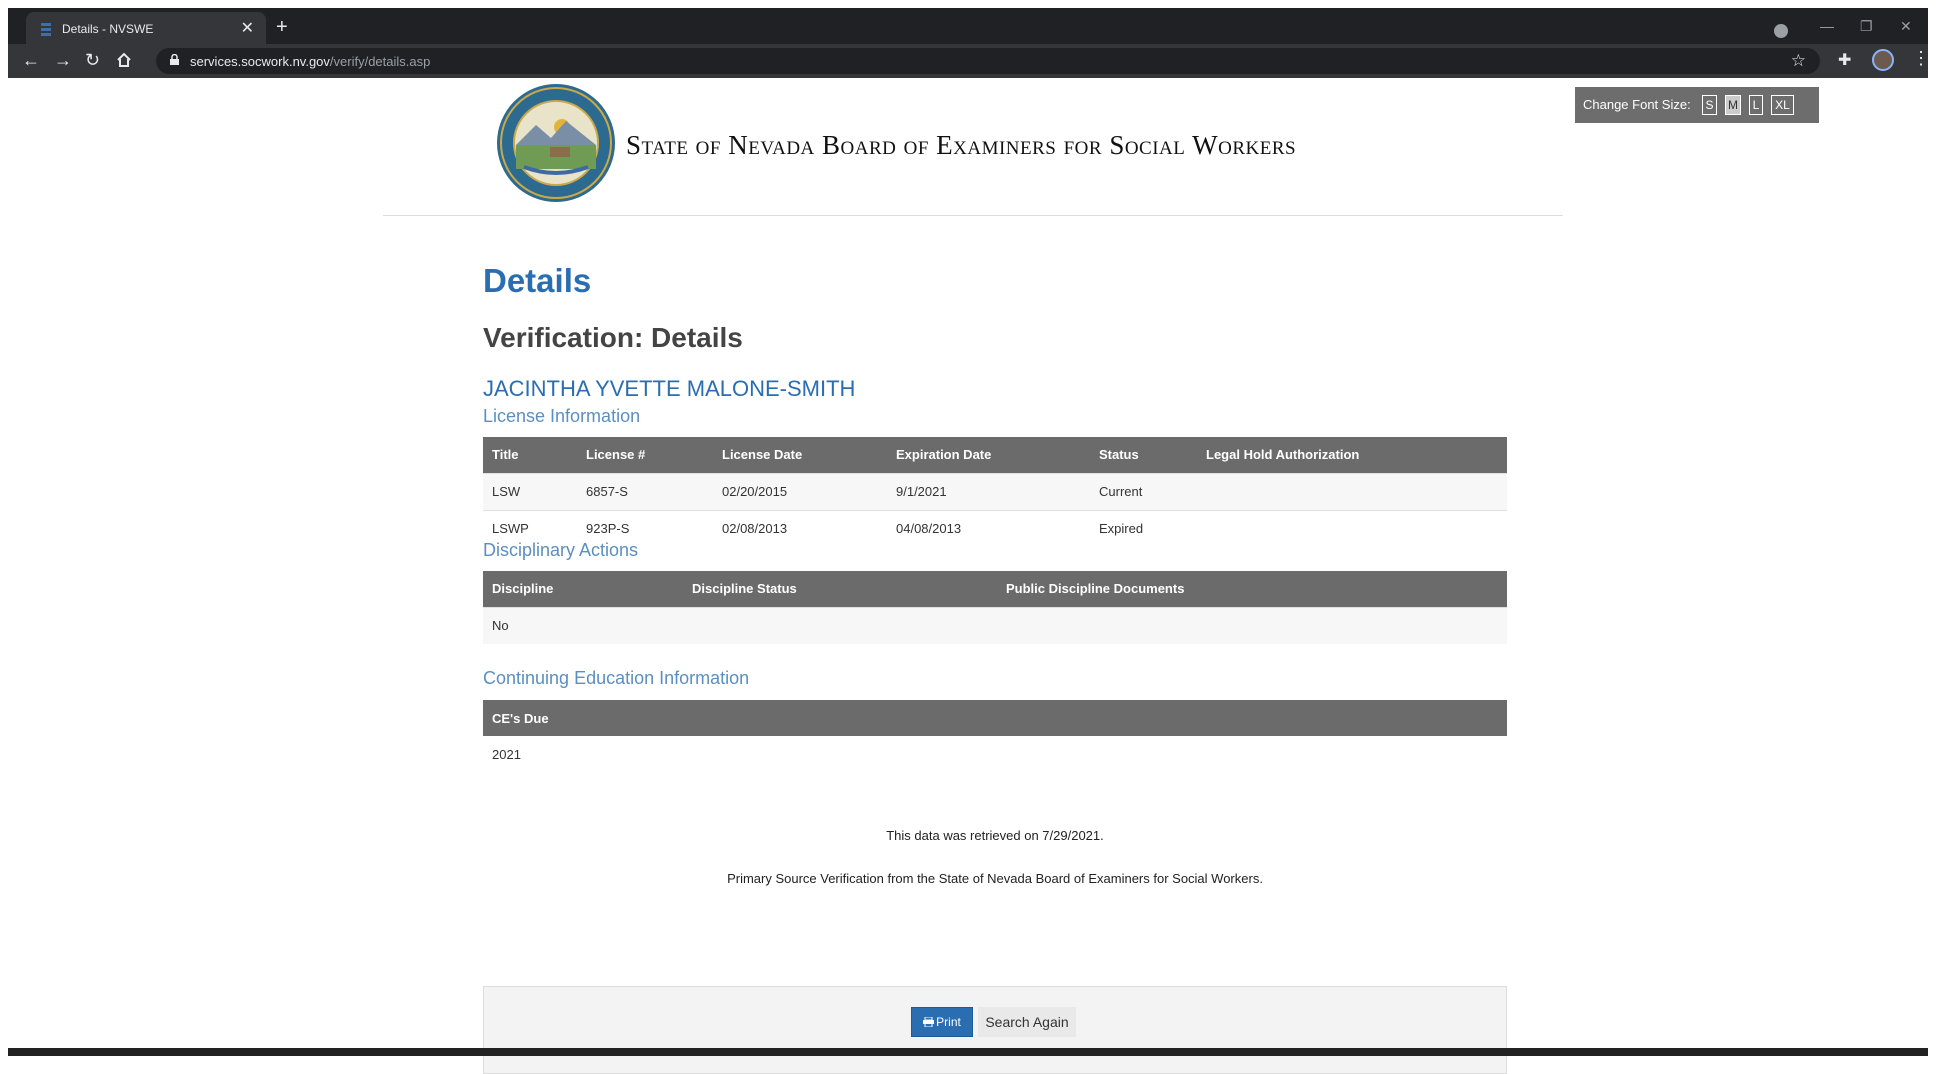 The image size is (1936, 1074). I want to click on profile-avatar, so click(1883, 60).